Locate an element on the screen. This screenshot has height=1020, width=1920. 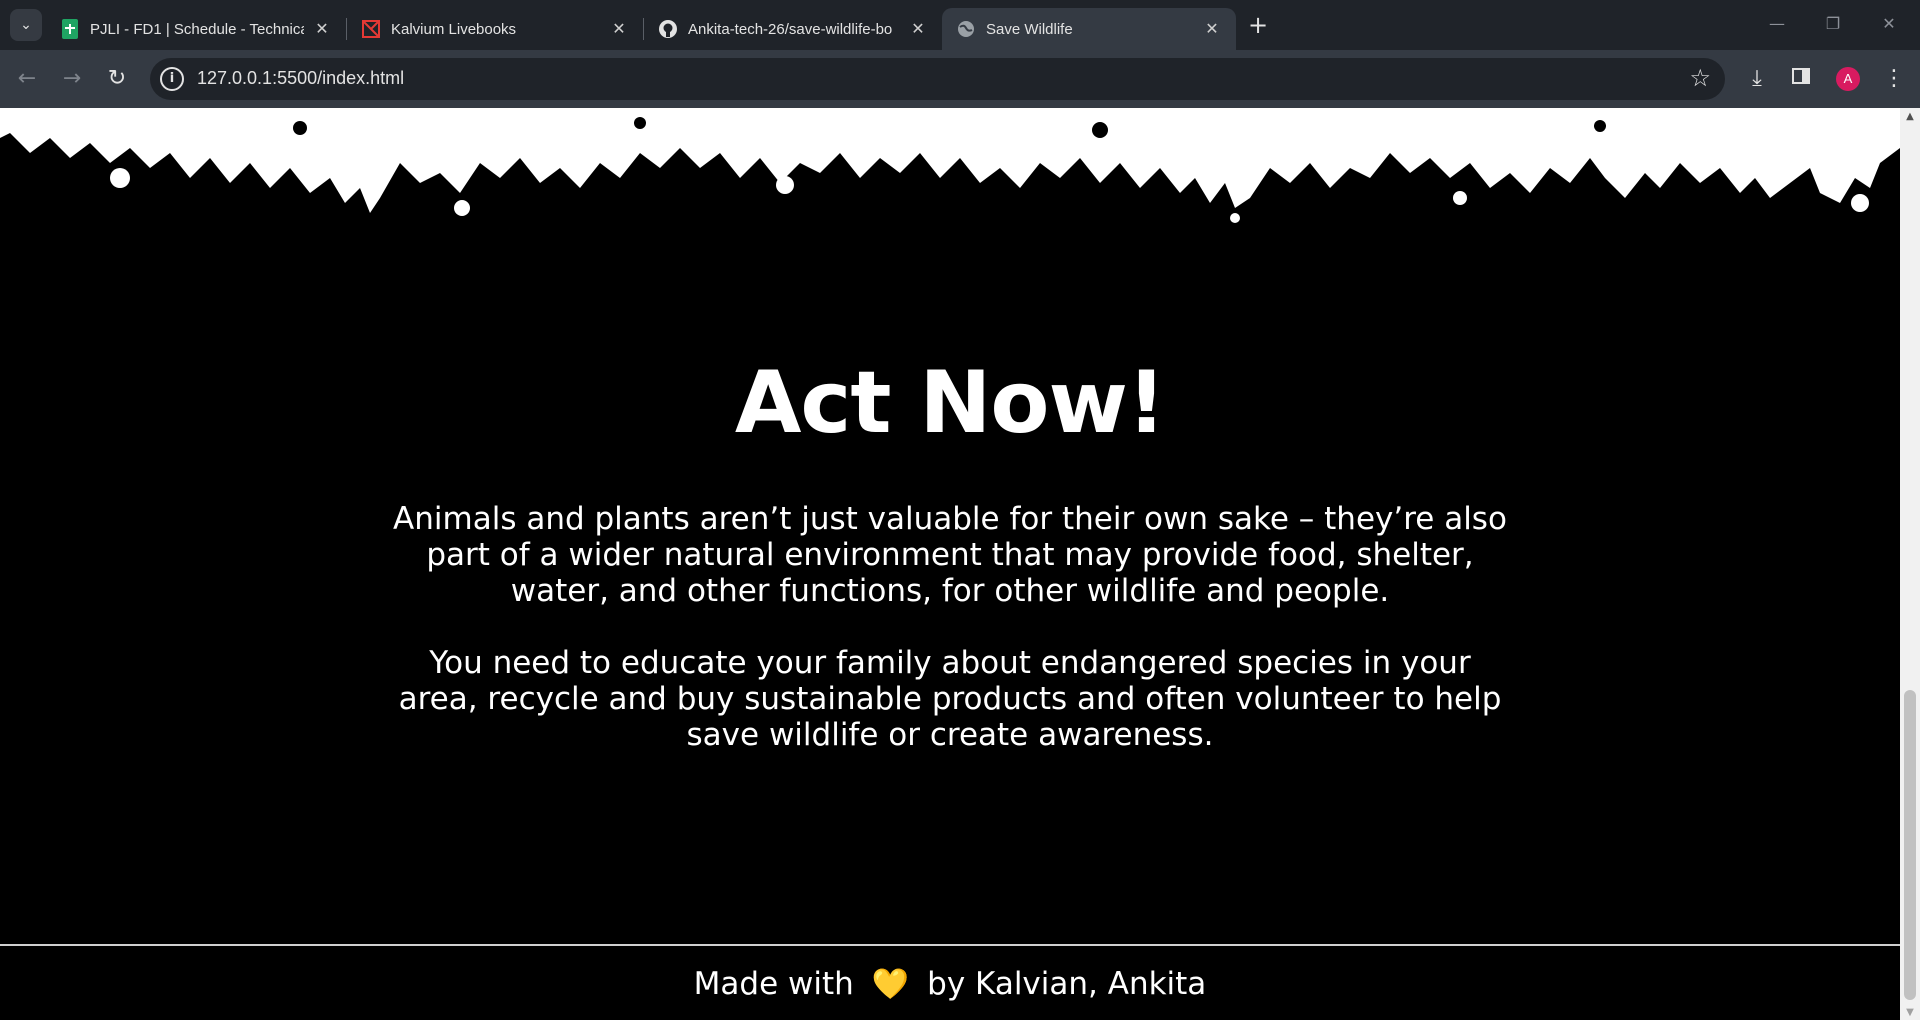
chevron-down-icon: ⌄ is located at coordinates (26, 25).